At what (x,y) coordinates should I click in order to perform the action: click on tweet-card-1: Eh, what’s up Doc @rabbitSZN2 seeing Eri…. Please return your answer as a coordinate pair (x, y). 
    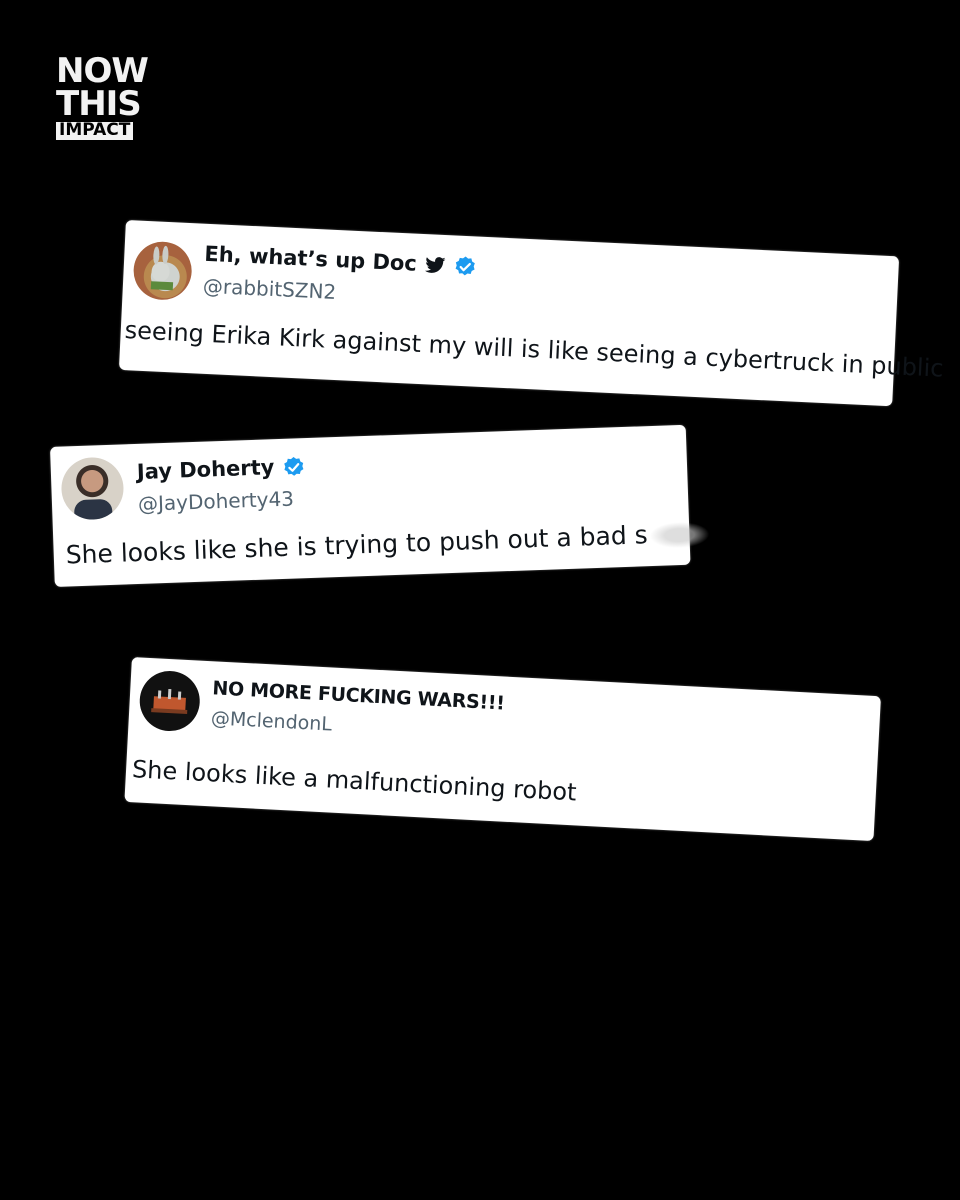
    Looking at the image, I should click on (531, 313).